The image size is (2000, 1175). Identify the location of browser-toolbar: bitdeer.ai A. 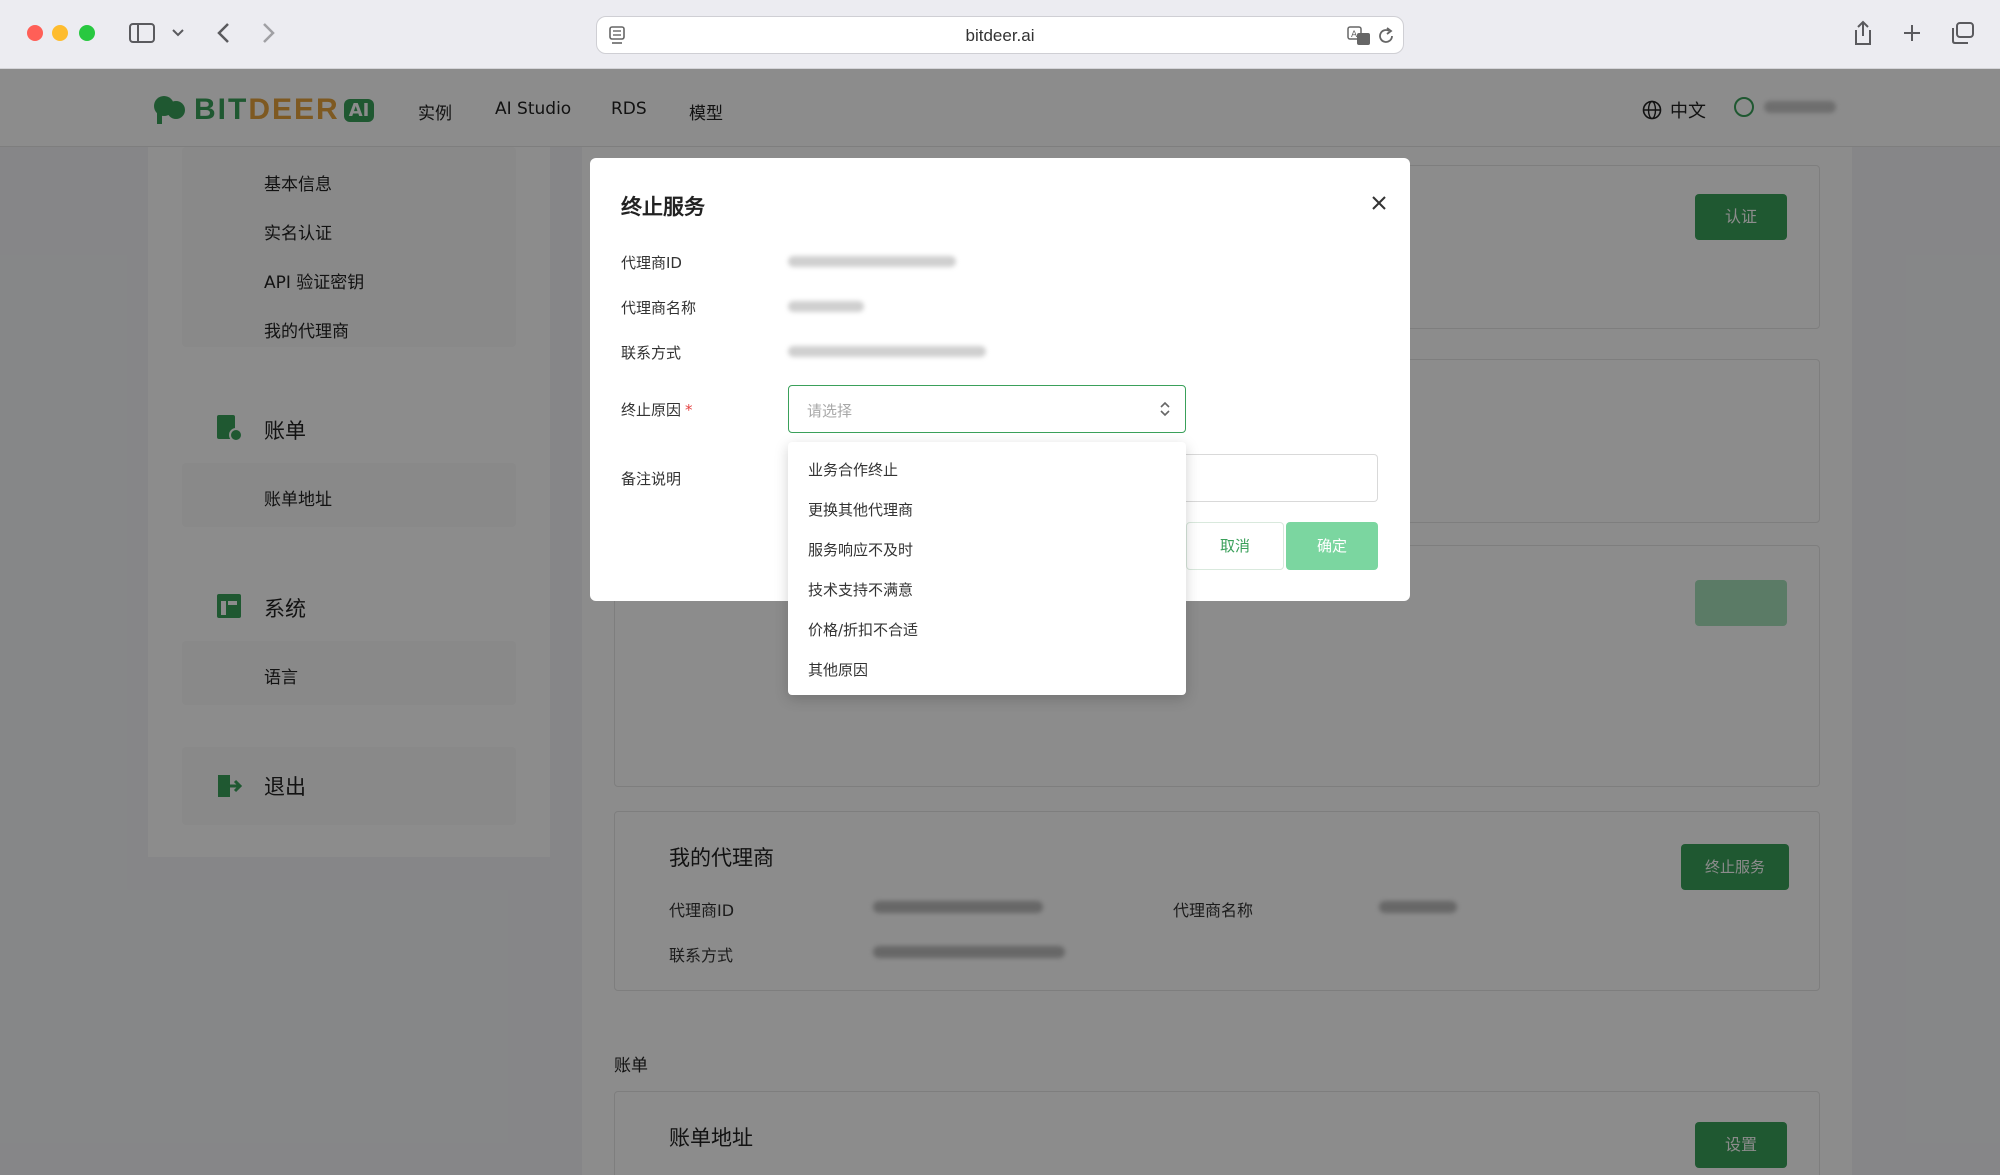
(1000, 34).